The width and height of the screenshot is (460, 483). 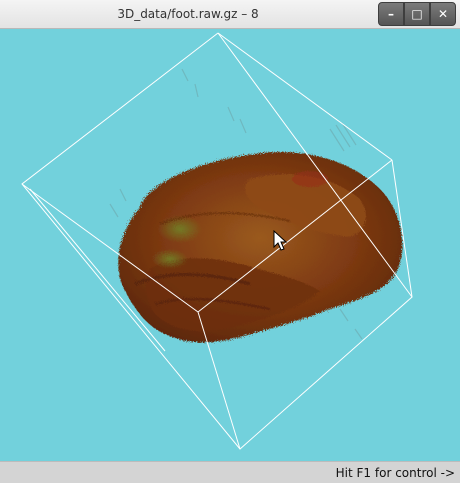 I want to click on close-button: ✕, so click(x=443, y=14).